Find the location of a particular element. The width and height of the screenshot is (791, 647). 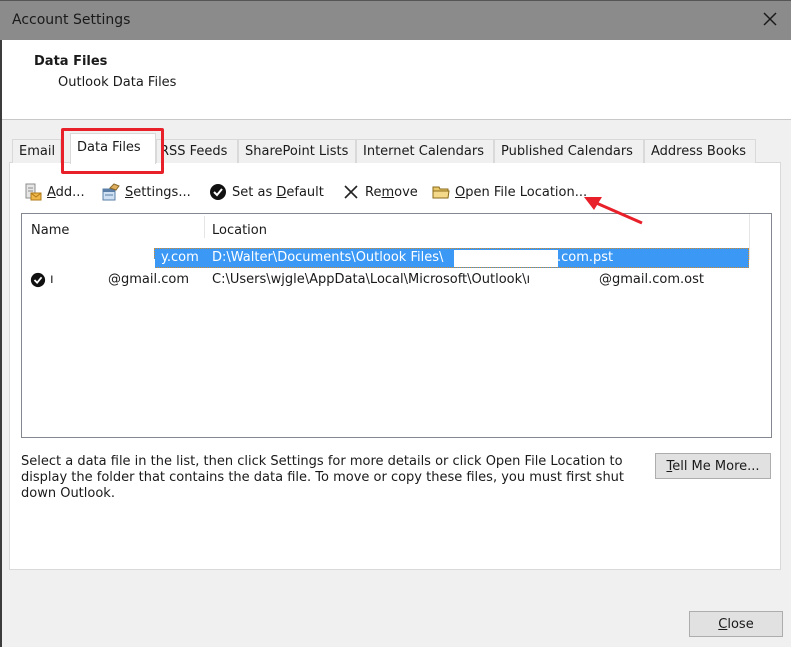

column-header-name: Name is located at coordinates (50, 230).